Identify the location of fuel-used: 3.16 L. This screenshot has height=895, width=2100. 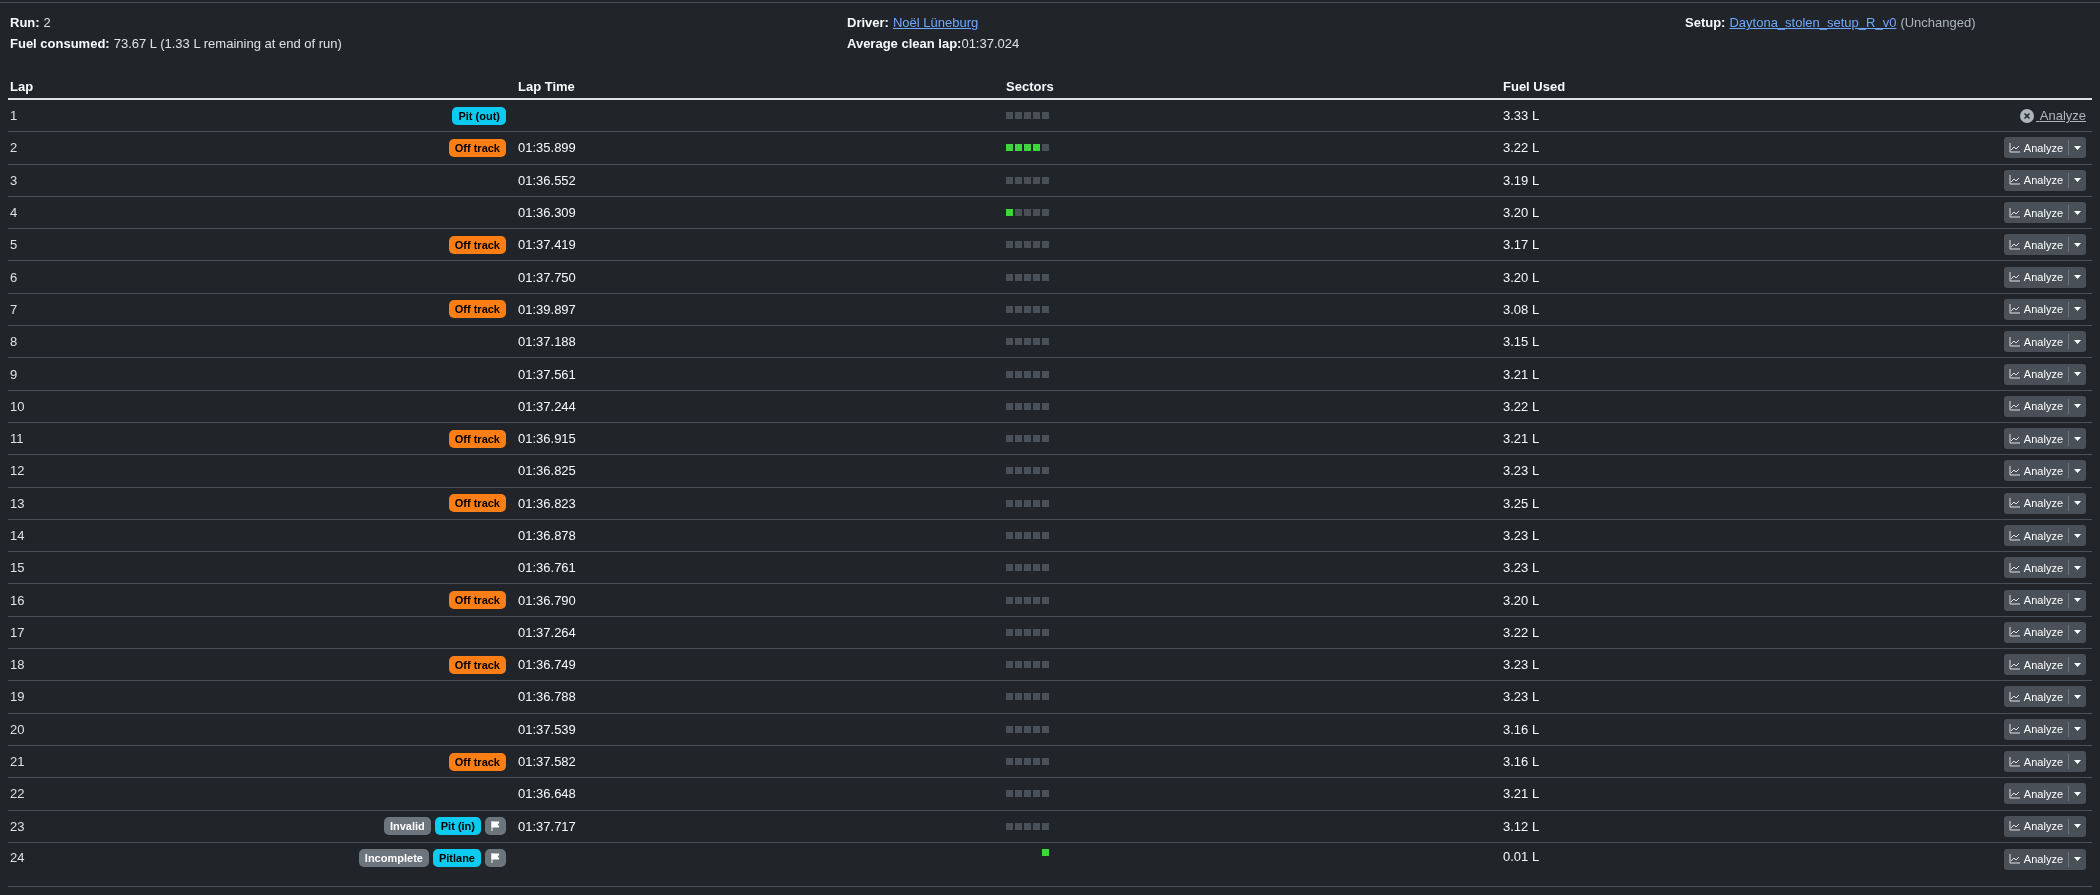
(1521, 762).